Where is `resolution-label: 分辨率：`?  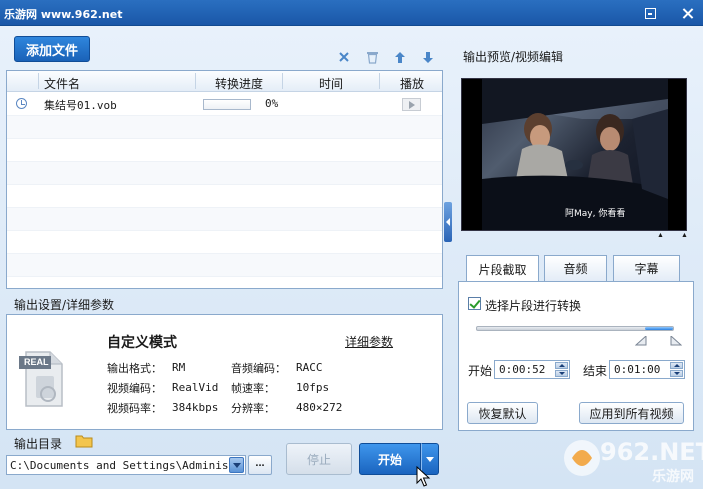
resolution-label: 分辨率： is located at coordinates (253, 408).